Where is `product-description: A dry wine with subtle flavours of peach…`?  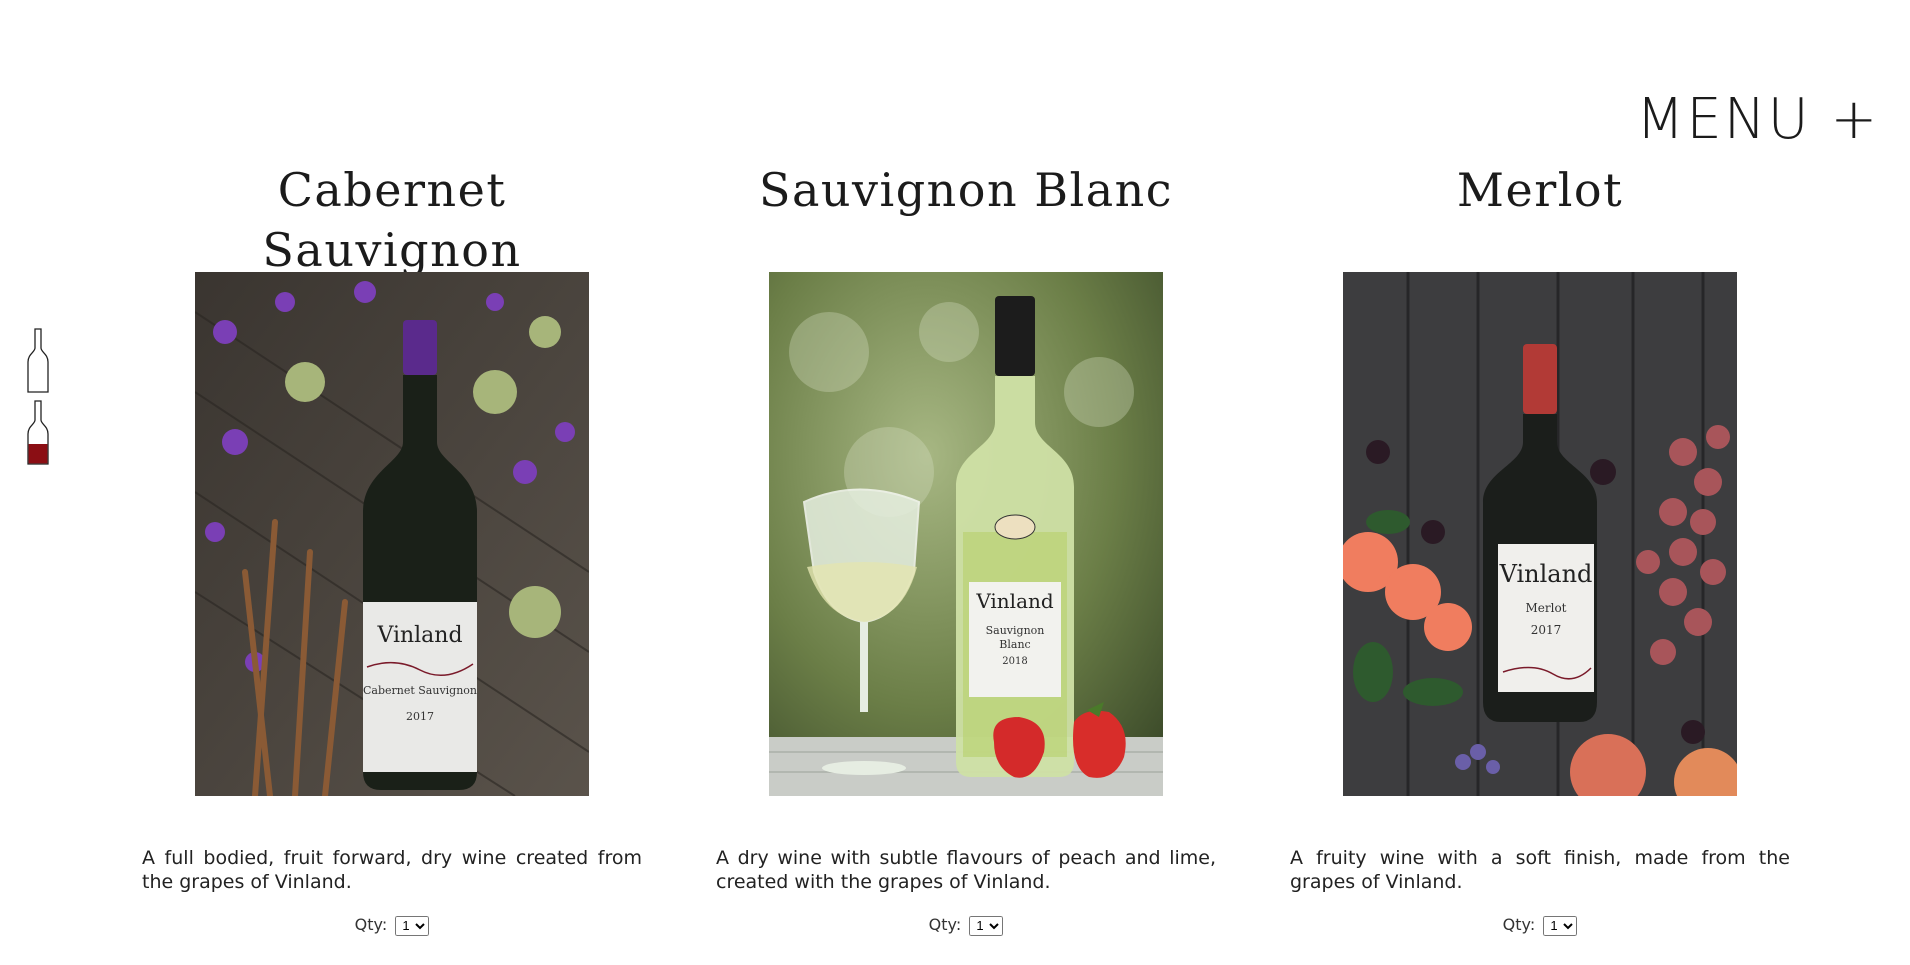 product-description: A dry wine with subtle flavours of peach… is located at coordinates (966, 870).